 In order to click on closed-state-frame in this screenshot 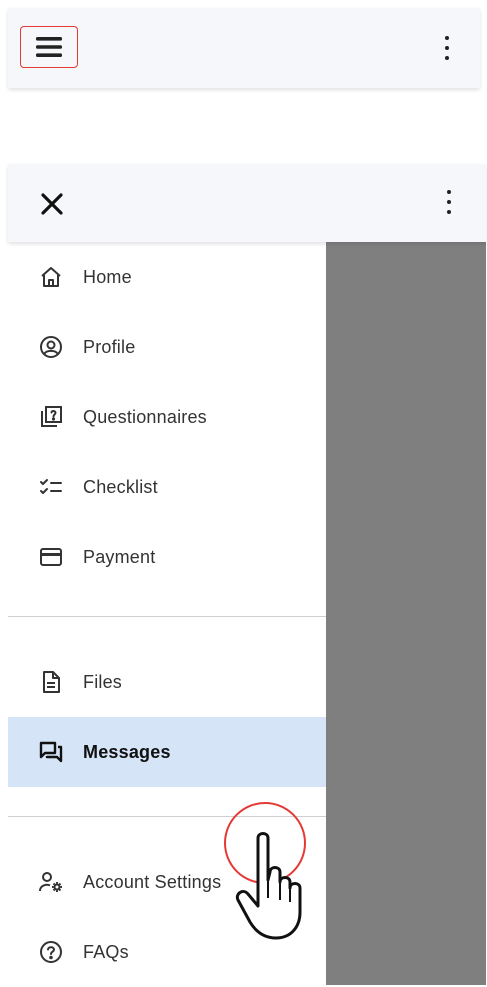, I will do `click(244, 68)`.